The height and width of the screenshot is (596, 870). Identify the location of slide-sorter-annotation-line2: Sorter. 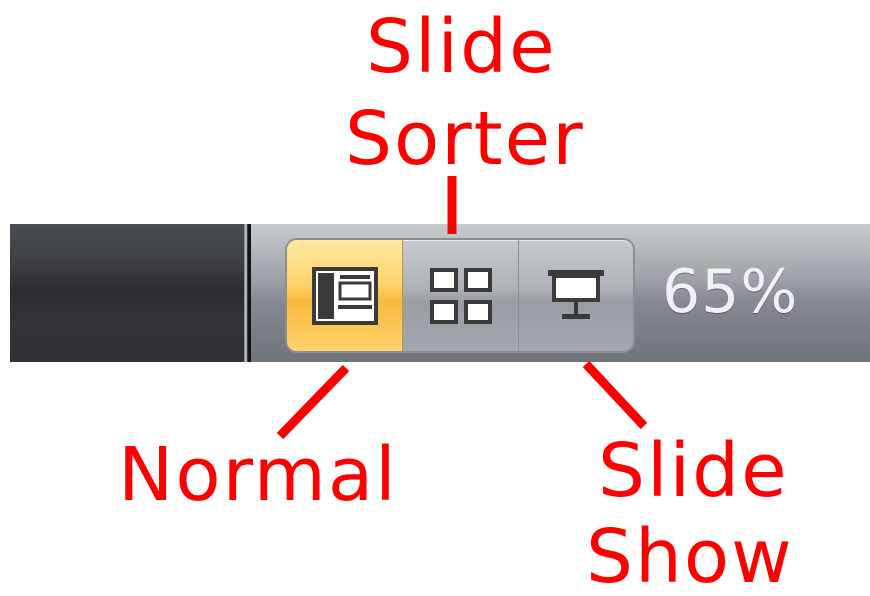
(465, 139).